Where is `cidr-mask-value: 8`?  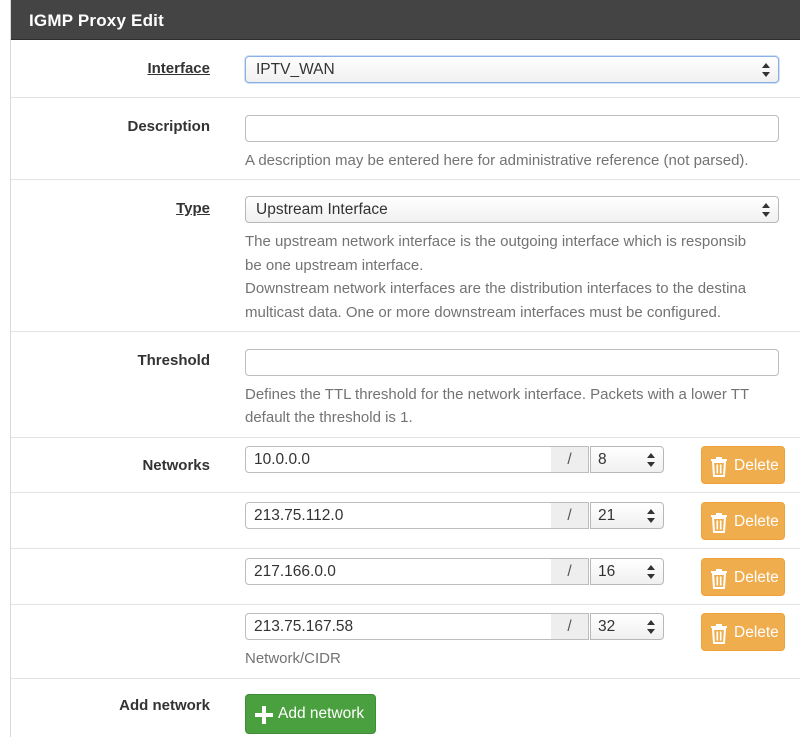 cidr-mask-value: 8 is located at coordinates (602, 459).